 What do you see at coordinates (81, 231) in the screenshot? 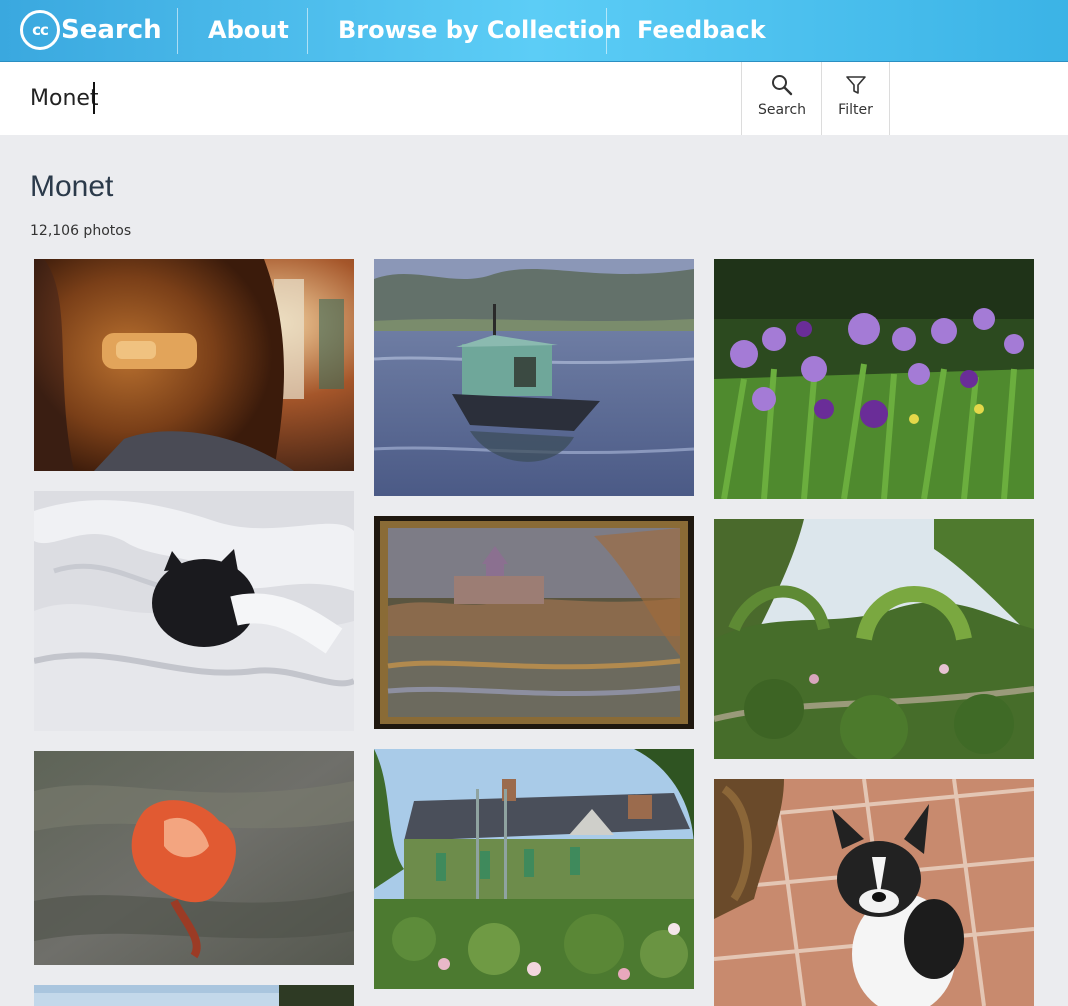
I see `results-count: 12,106 photos` at bounding box center [81, 231].